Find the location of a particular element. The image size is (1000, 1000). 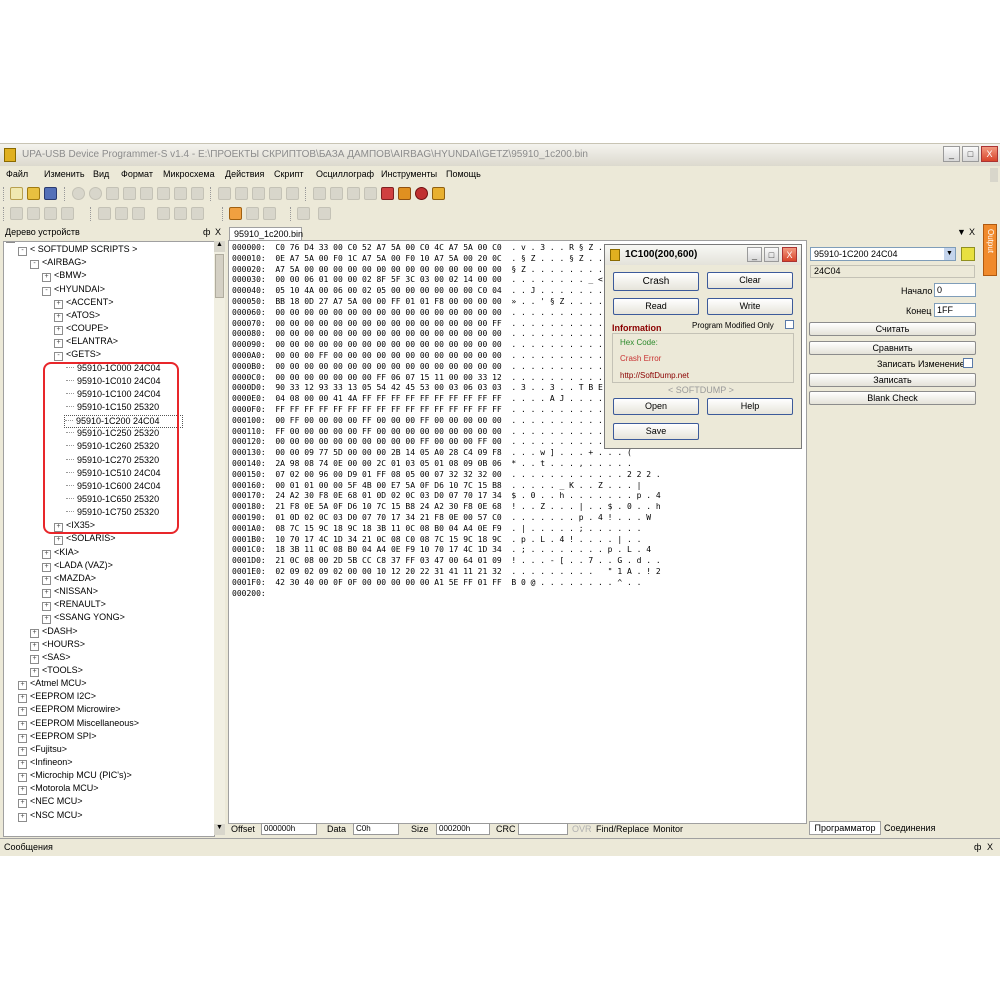

blank-check-button: Blank Check is located at coordinates (892, 398).